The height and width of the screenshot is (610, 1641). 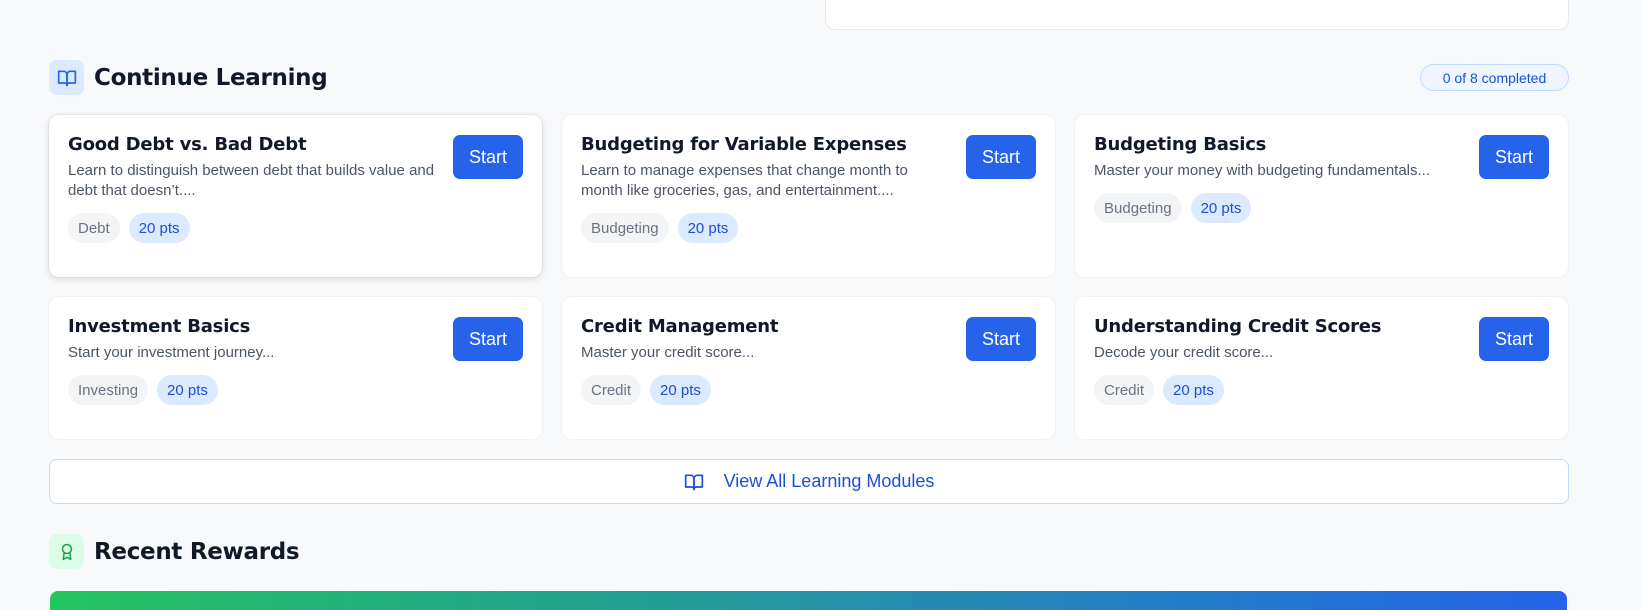 I want to click on reward-banner, so click(x=808, y=600).